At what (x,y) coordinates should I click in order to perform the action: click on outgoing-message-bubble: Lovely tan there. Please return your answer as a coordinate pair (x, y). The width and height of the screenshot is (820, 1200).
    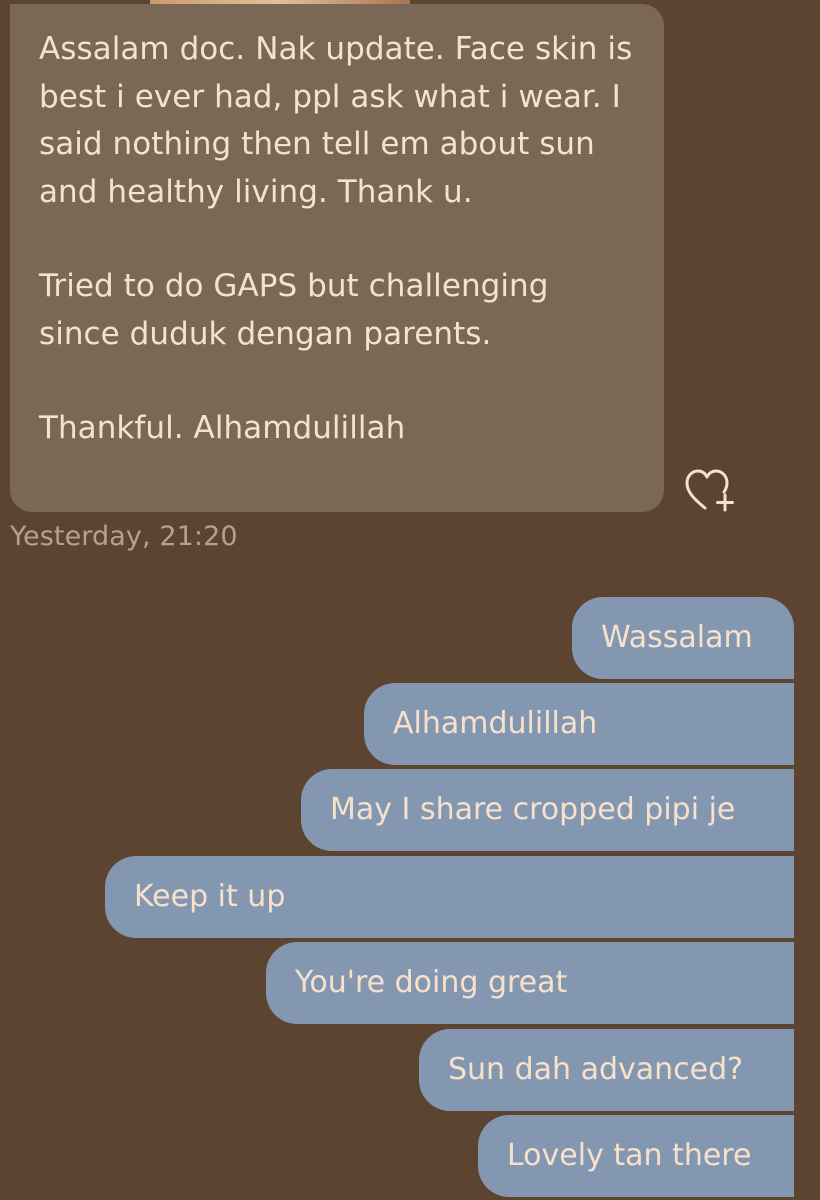
    Looking at the image, I should click on (636, 1156).